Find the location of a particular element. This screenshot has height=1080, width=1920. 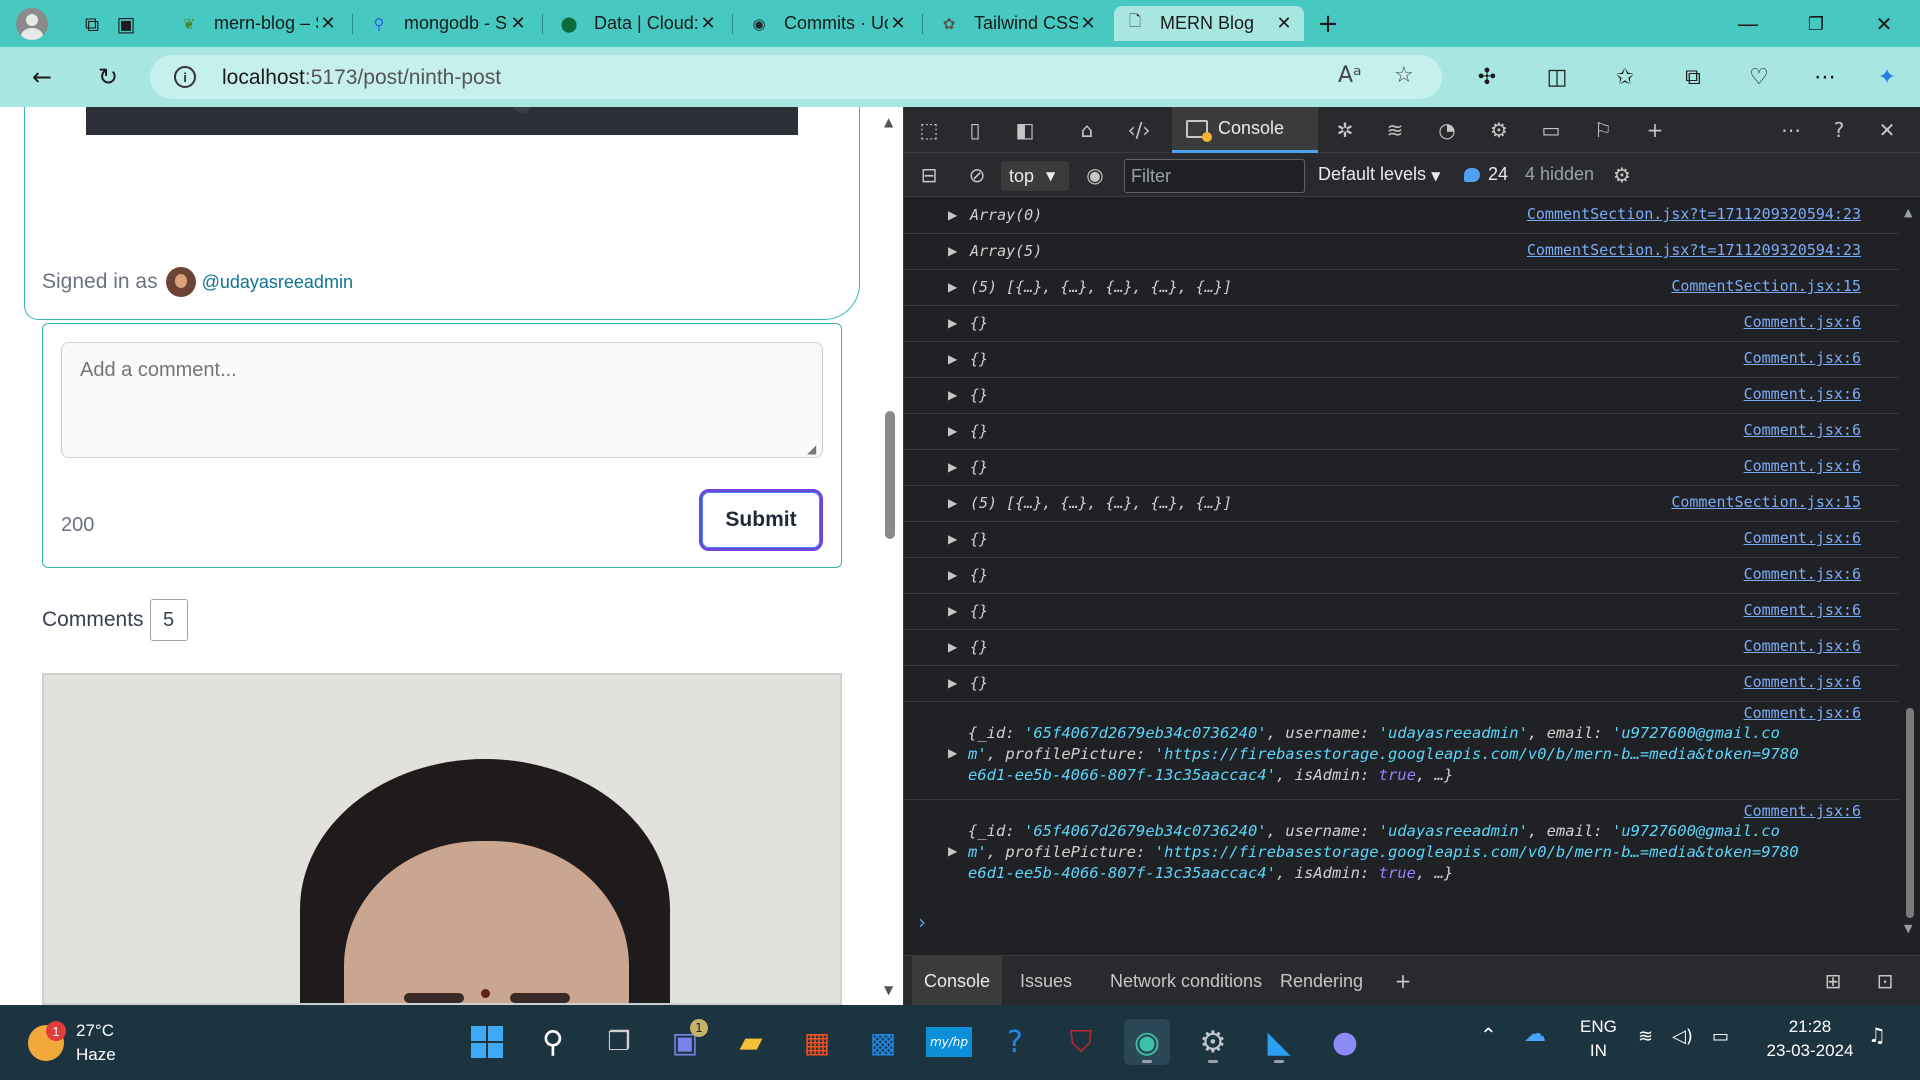

vscode-icon: ◣ is located at coordinates (1279, 1042).